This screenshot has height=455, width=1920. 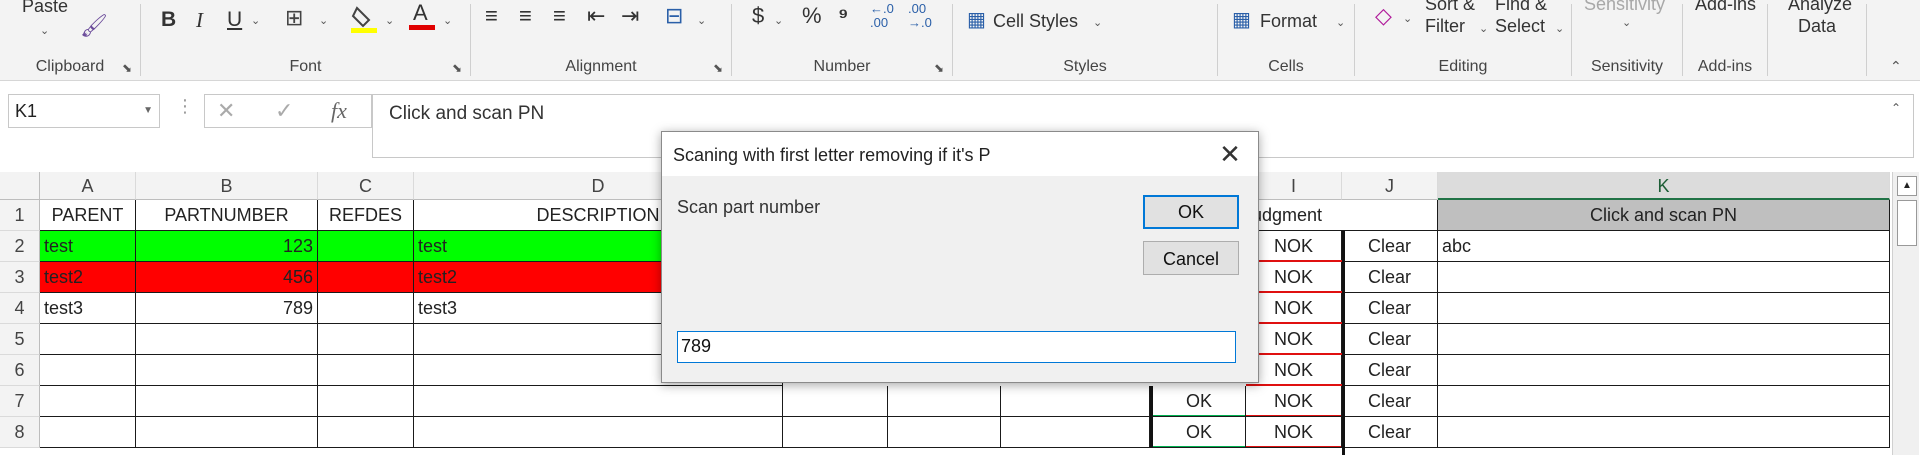 What do you see at coordinates (1383, 16) in the screenshot?
I see `clear-eraser-icon: ◇` at bounding box center [1383, 16].